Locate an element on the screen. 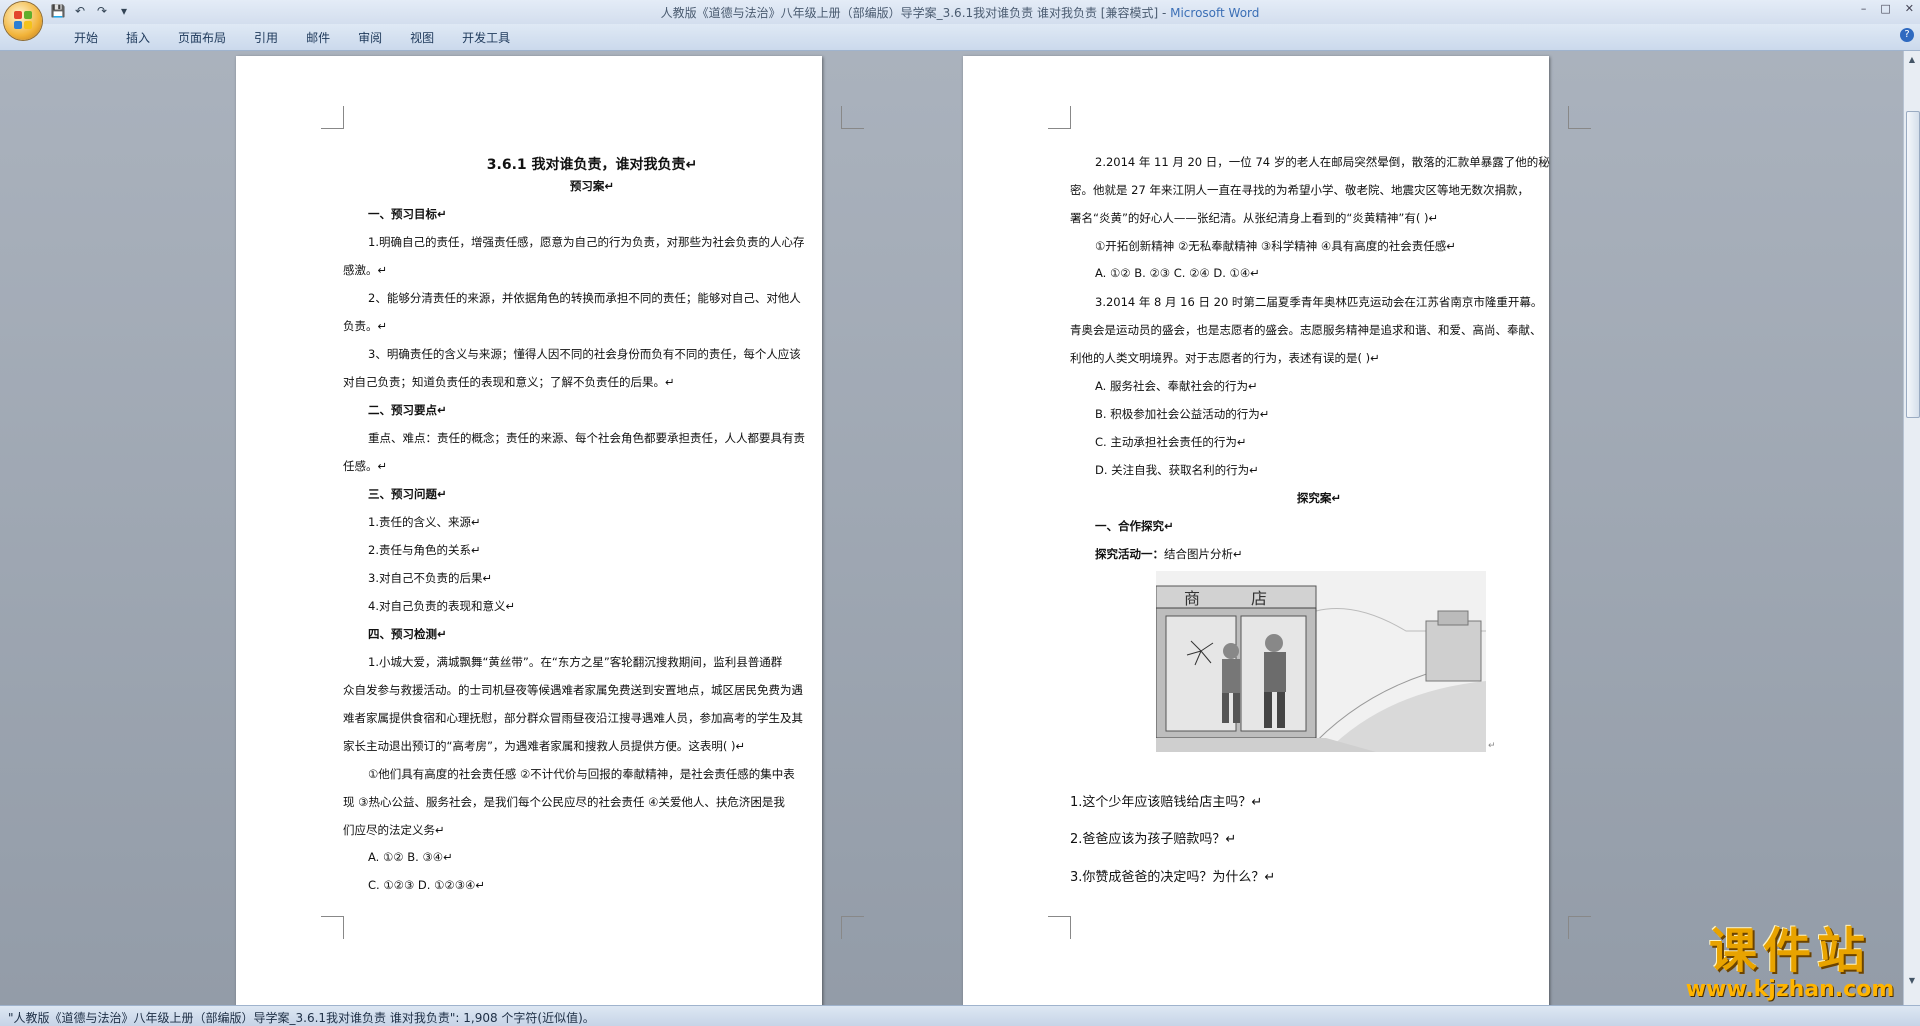 This screenshot has height=1026, width=1920. section-heading: 二、预习要点↵ is located at coordinates (407, 410).